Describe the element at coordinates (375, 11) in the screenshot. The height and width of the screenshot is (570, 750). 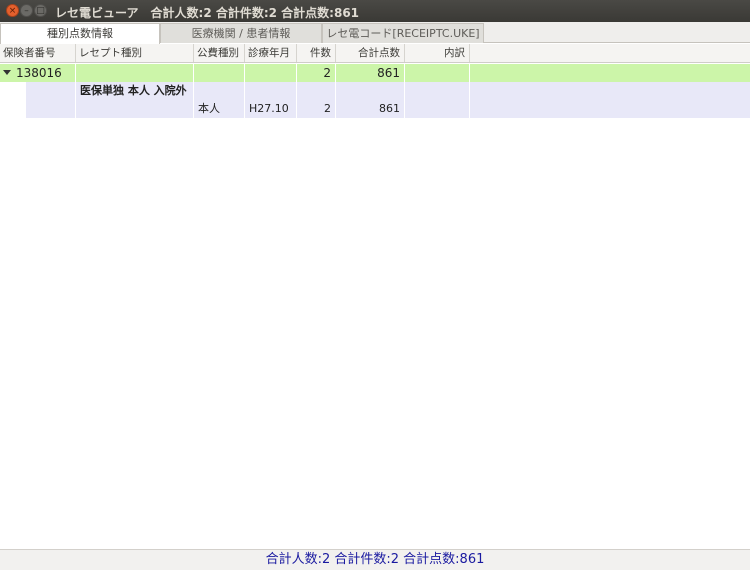
I see `title-bar: × – □ レセ電ビューア 合計人数:2 合計件数:2 合計点数:861` at that location.